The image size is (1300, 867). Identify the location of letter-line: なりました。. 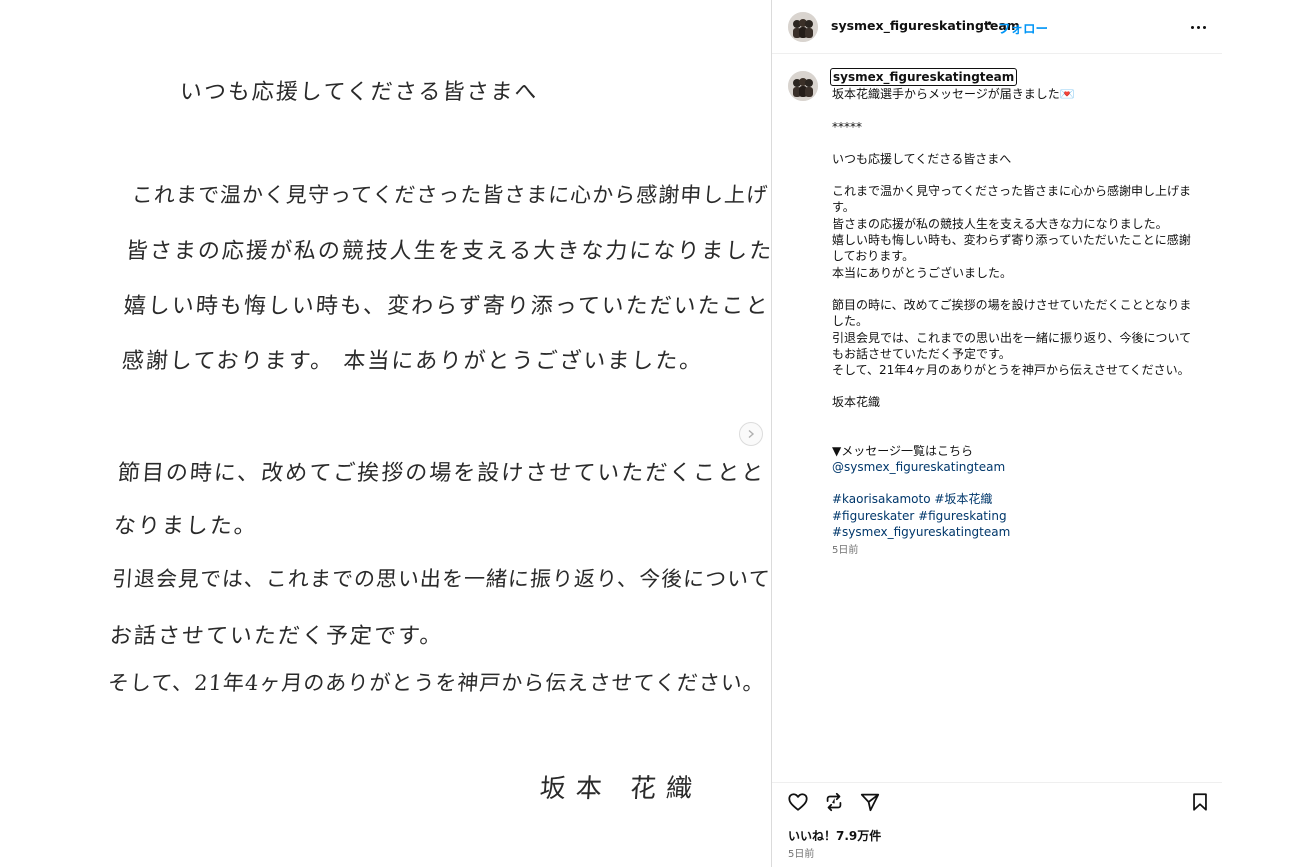
(185, 526).